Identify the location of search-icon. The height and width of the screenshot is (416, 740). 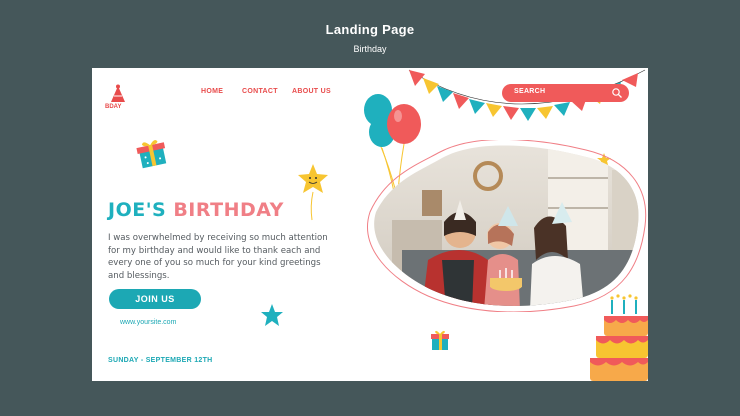
(617, 93).